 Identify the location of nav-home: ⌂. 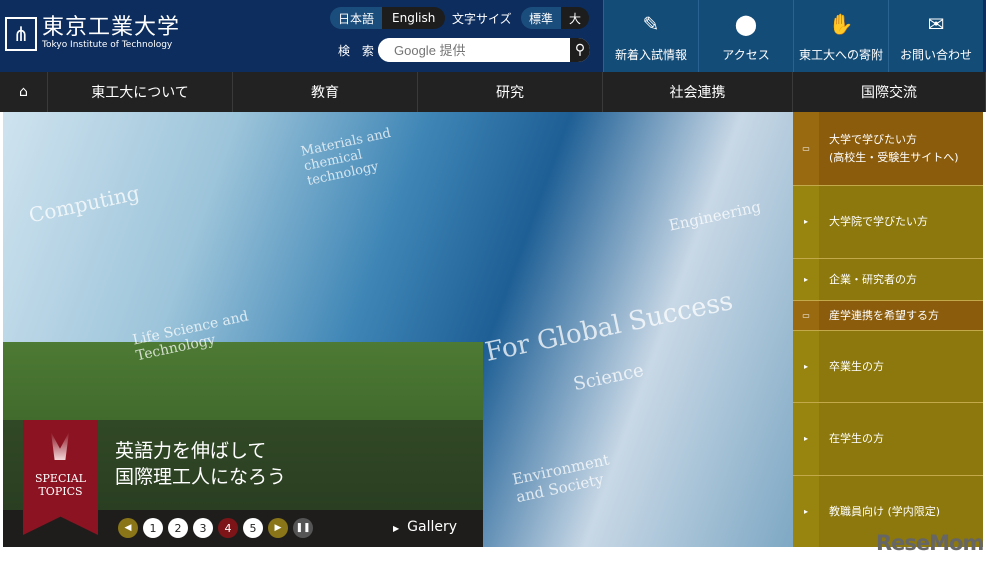
(24, 92).